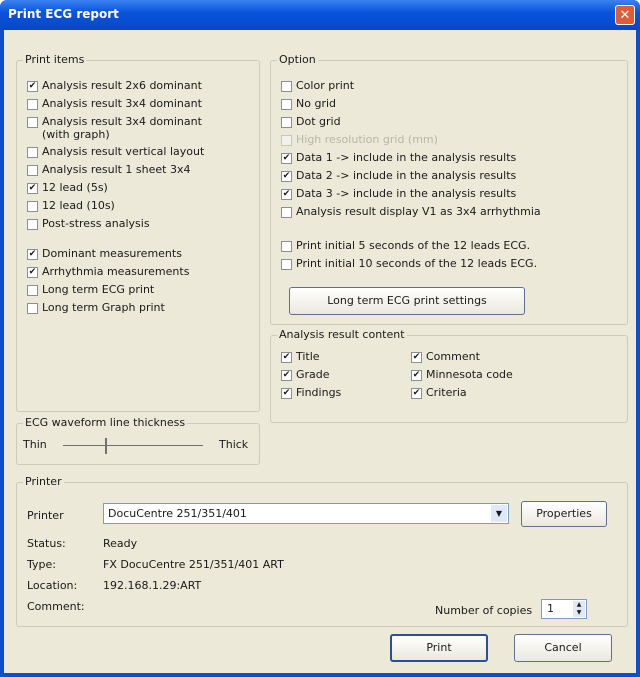  I want to click on print-item-checkbox: Analysis result 1 sheet 3x4, so click(108, 169).